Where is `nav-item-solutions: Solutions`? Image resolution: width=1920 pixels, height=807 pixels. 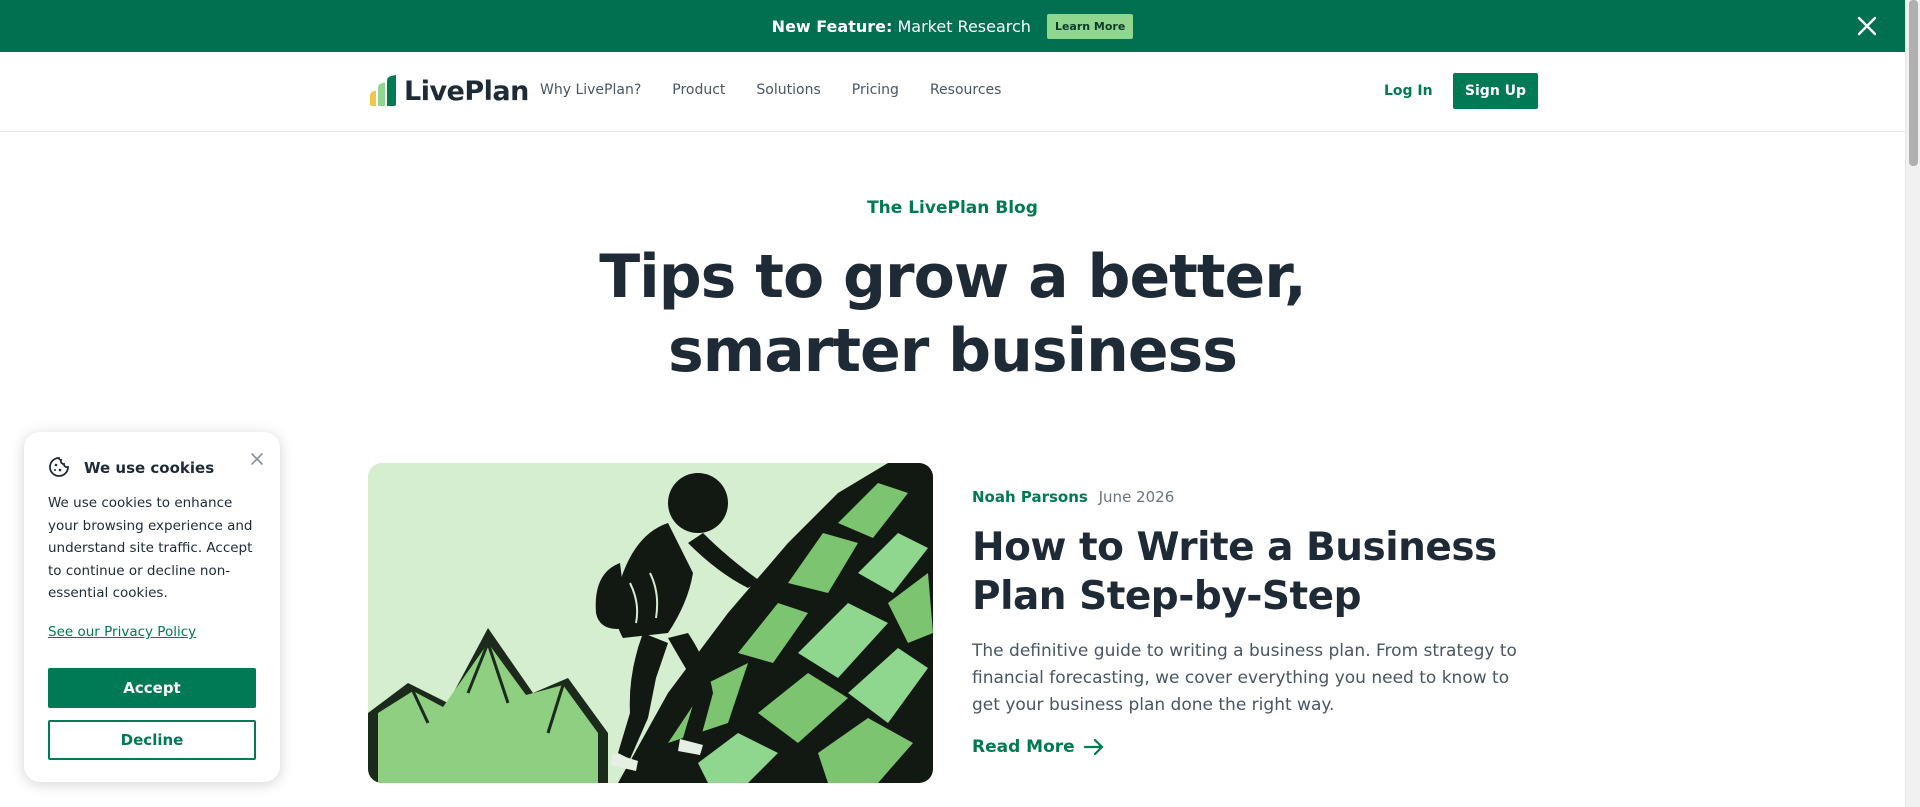 nav-item-solutions: Solutions is located at coordinates (788, 90).